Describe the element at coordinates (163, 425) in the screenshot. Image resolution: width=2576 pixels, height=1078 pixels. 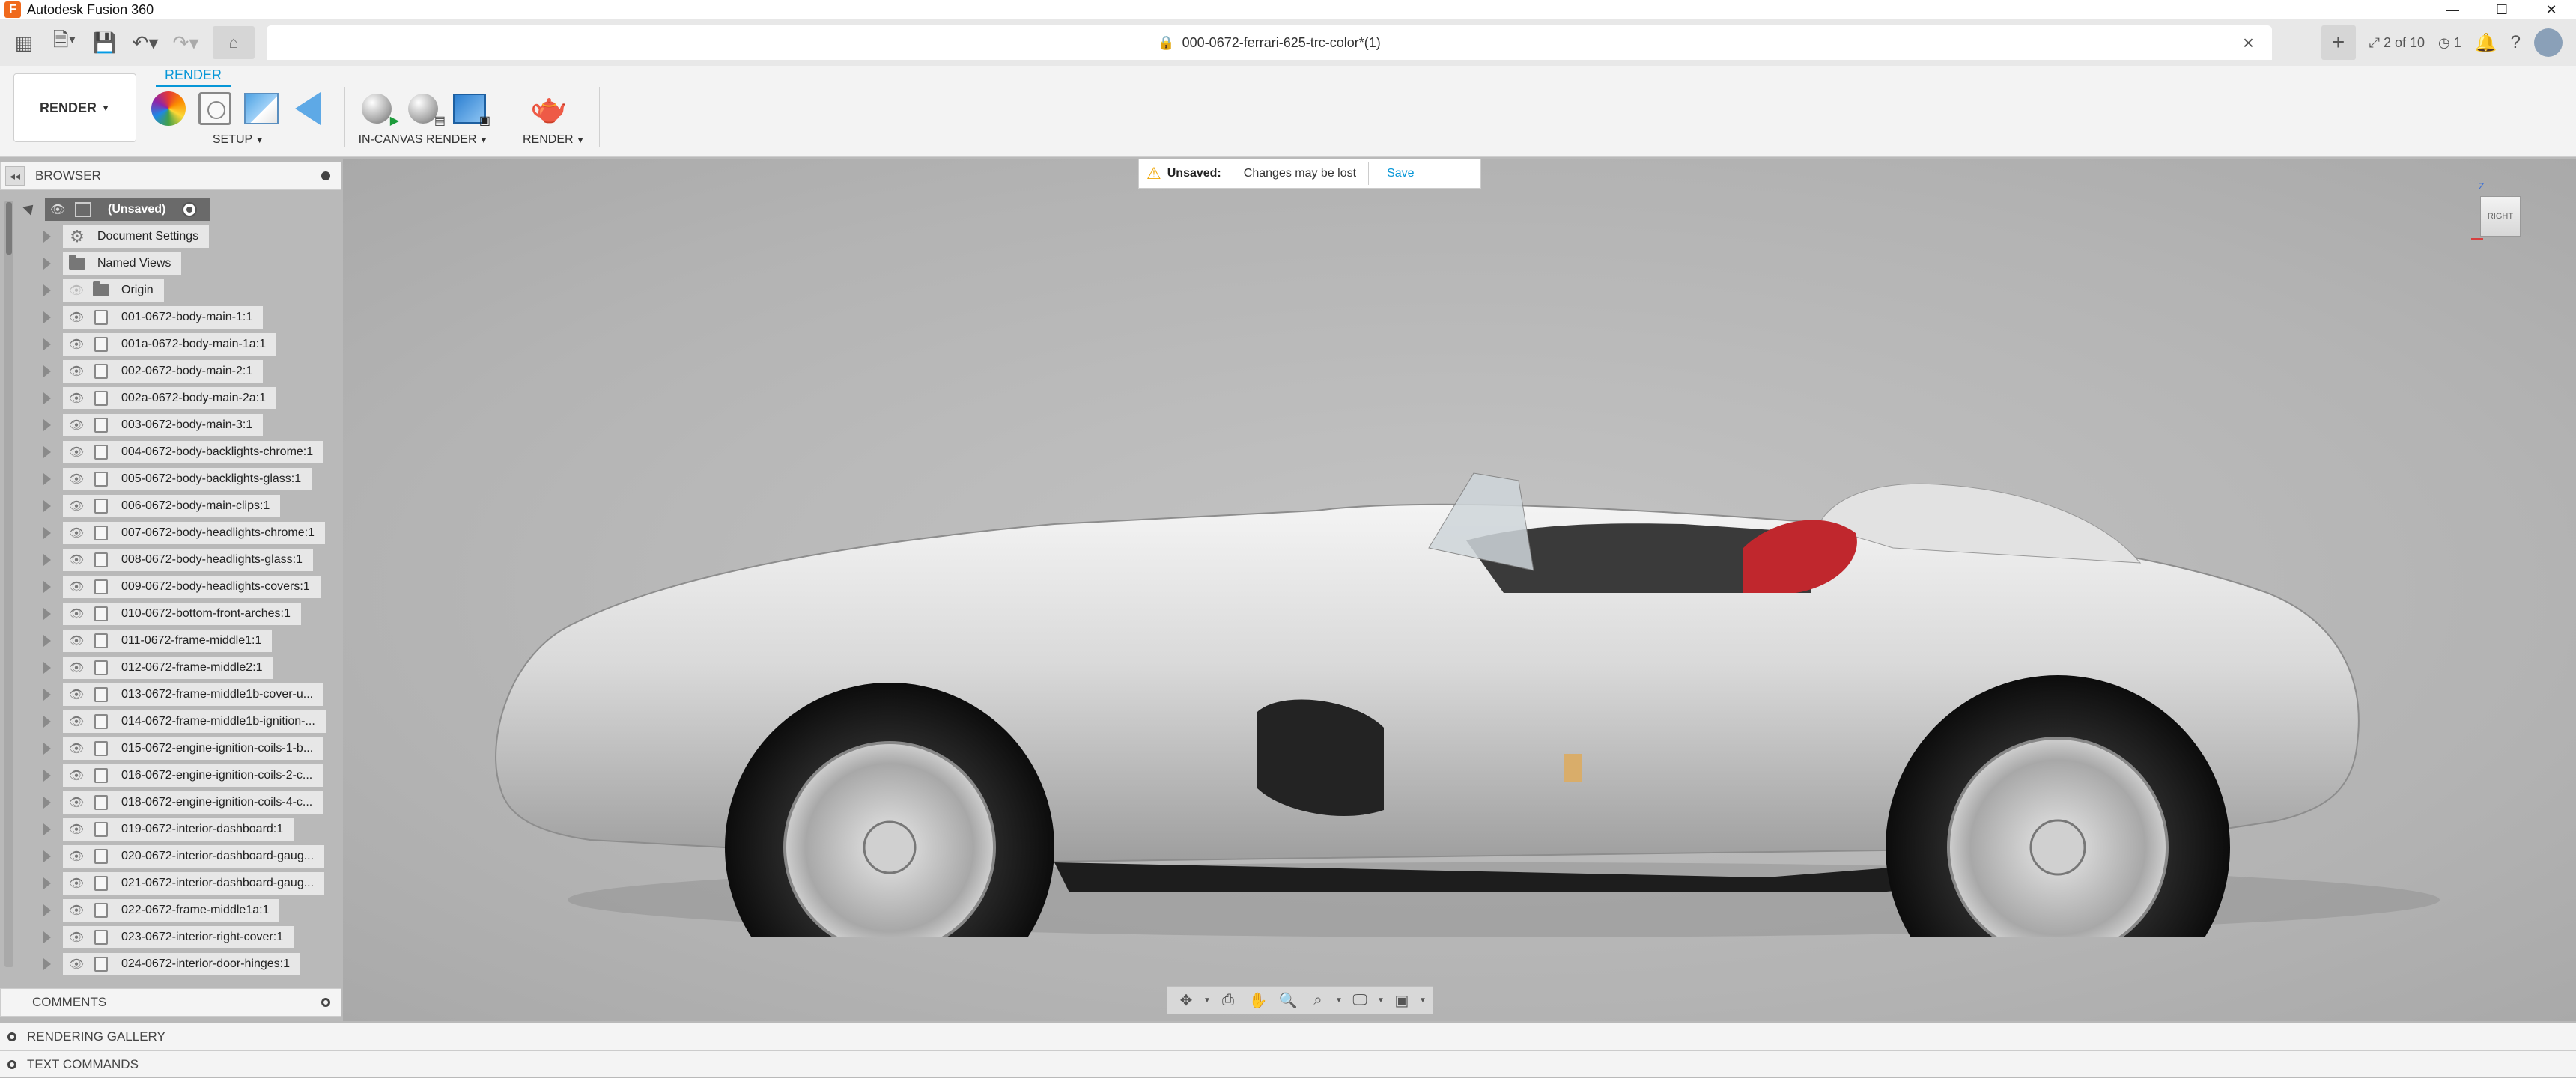
I see `tree-node: 👁 003-0672-body-main-3:1` at that location.